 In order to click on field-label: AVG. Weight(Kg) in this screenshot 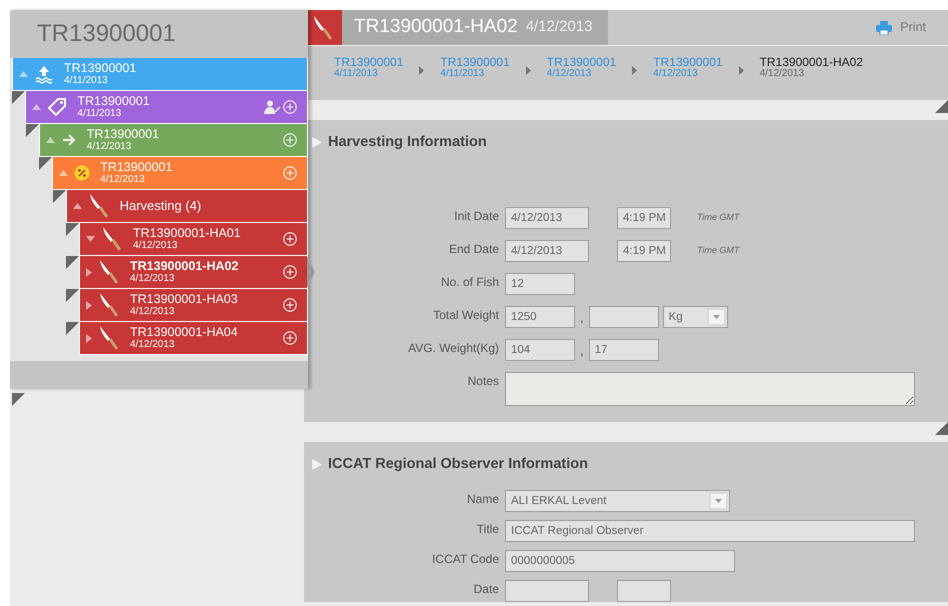, I will do `click(453, 348)`.